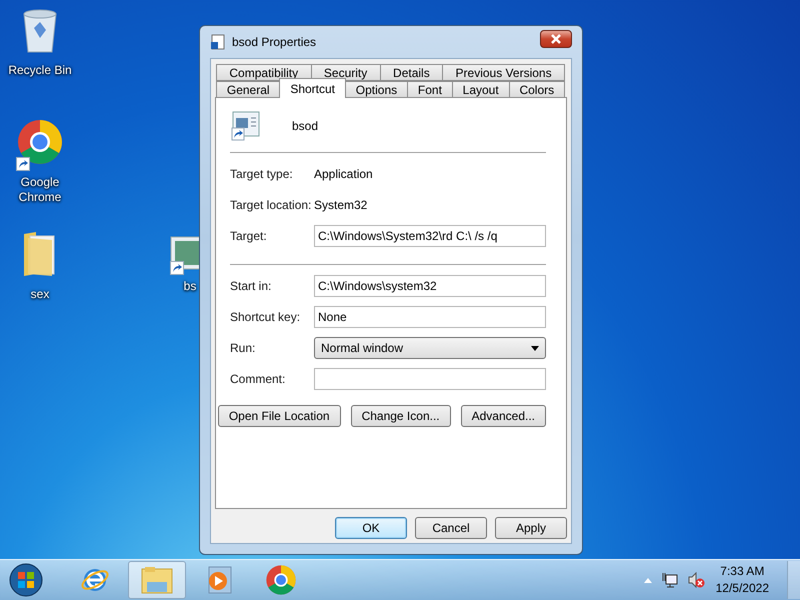 This screenshot has width=800, height=600. I want to click on desktop-icon-label: Google Chrome, so click(40, 190).